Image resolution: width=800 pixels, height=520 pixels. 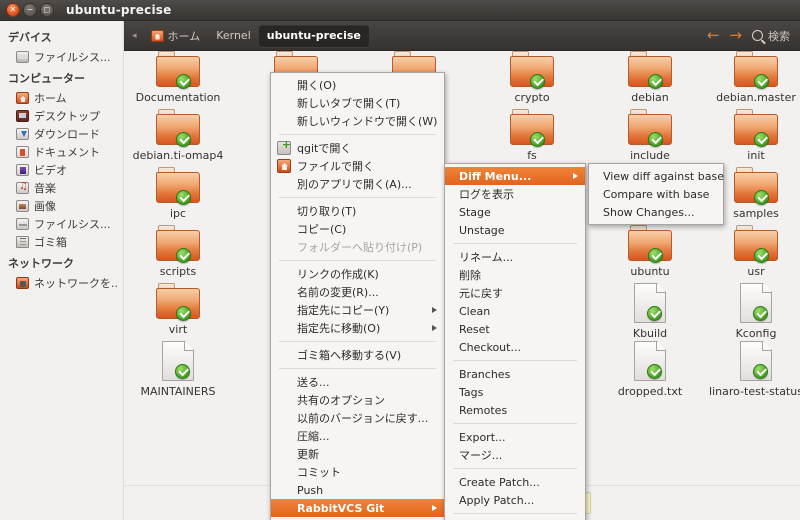 What do you see at coordinates (133, 36) in the screenshot?
I see `breadcrumb-scroll-left-icon: ◂` at bounding box center [133, 36].